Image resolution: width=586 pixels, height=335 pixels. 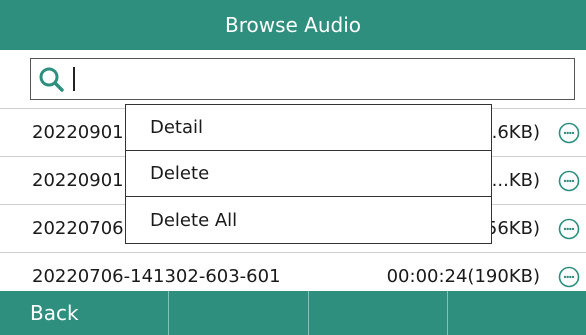 I want to click on menu-item-delete-all: Delete All, so click(x=308, y=220).